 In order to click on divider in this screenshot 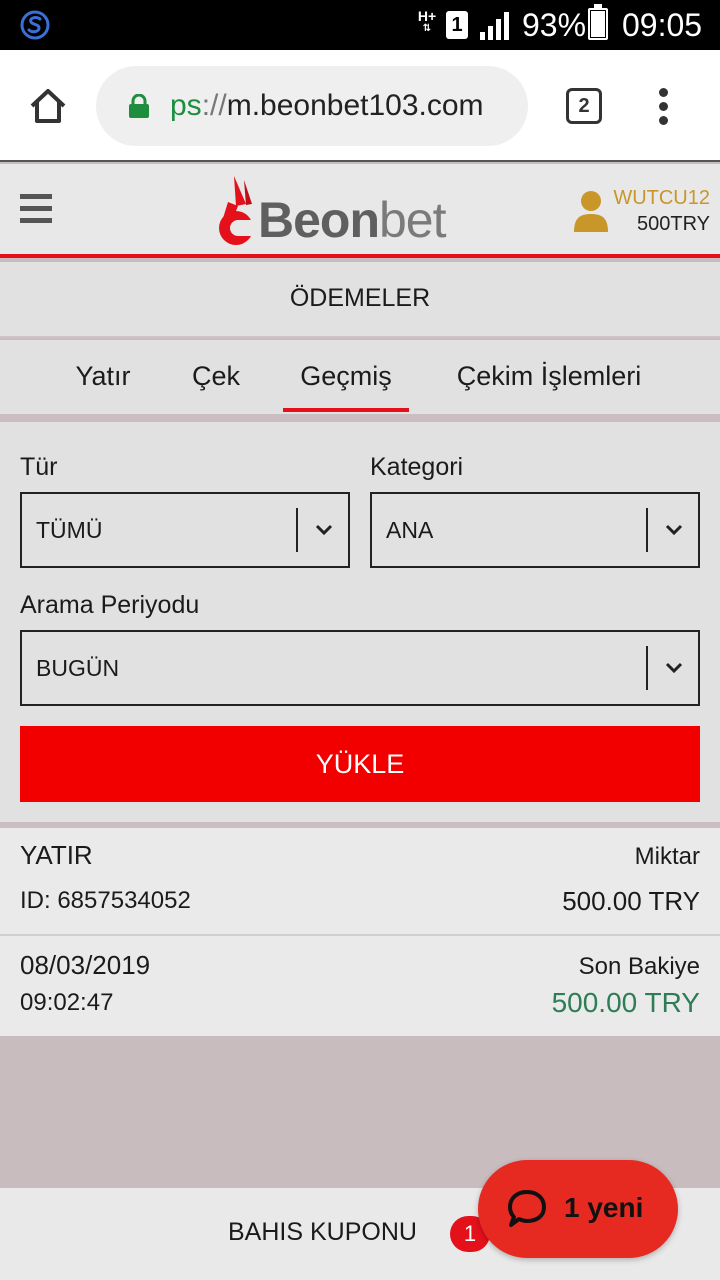, I will do `click(360, 418)`.